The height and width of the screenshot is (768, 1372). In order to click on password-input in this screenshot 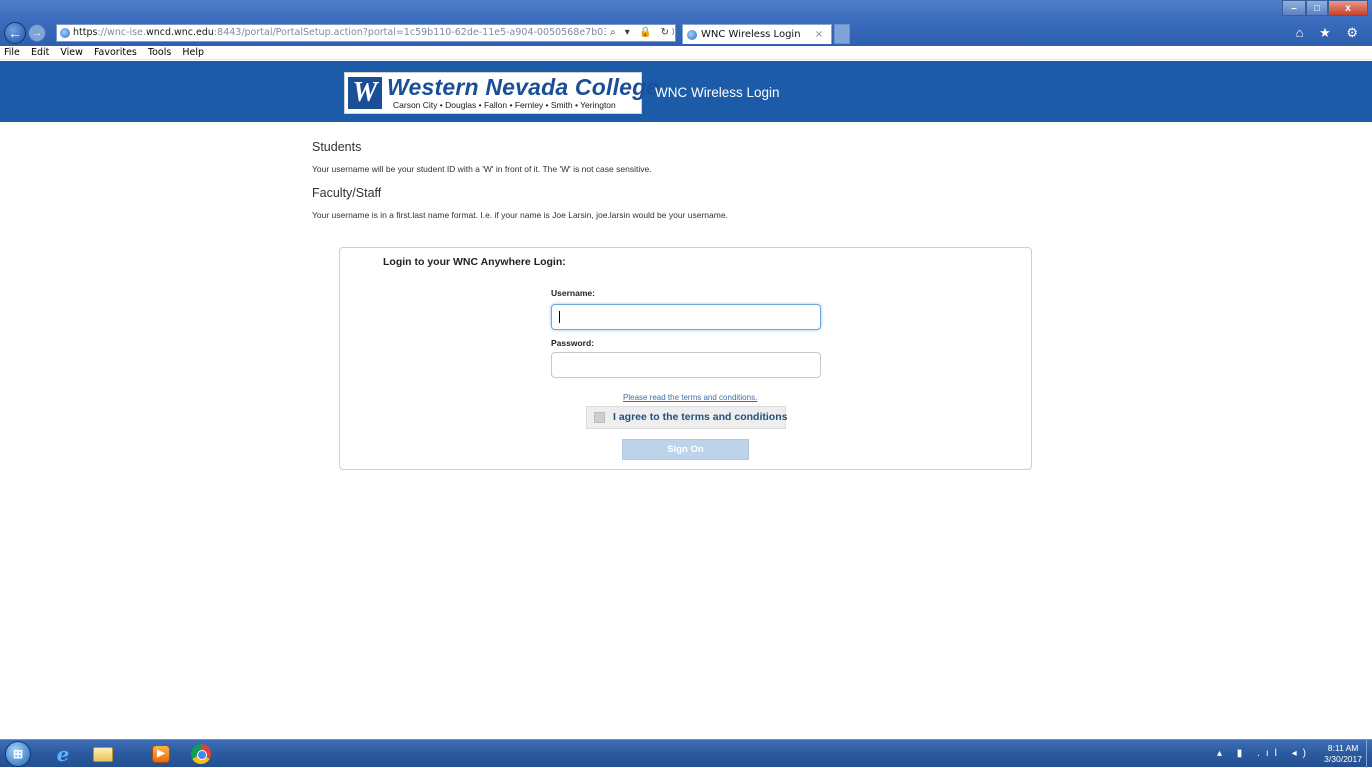, I will do `click(686, 365)`.